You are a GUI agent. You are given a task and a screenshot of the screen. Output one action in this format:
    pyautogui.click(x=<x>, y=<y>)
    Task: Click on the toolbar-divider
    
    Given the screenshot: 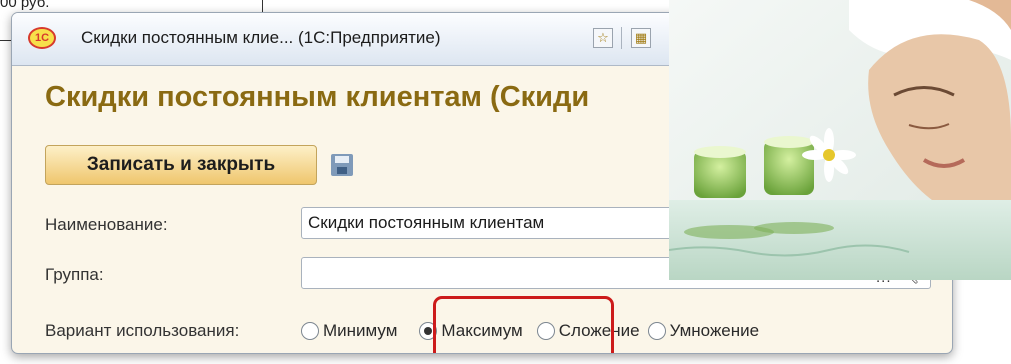 What is the action you would take?
    pyautogui.click(x=621, y=38)
    